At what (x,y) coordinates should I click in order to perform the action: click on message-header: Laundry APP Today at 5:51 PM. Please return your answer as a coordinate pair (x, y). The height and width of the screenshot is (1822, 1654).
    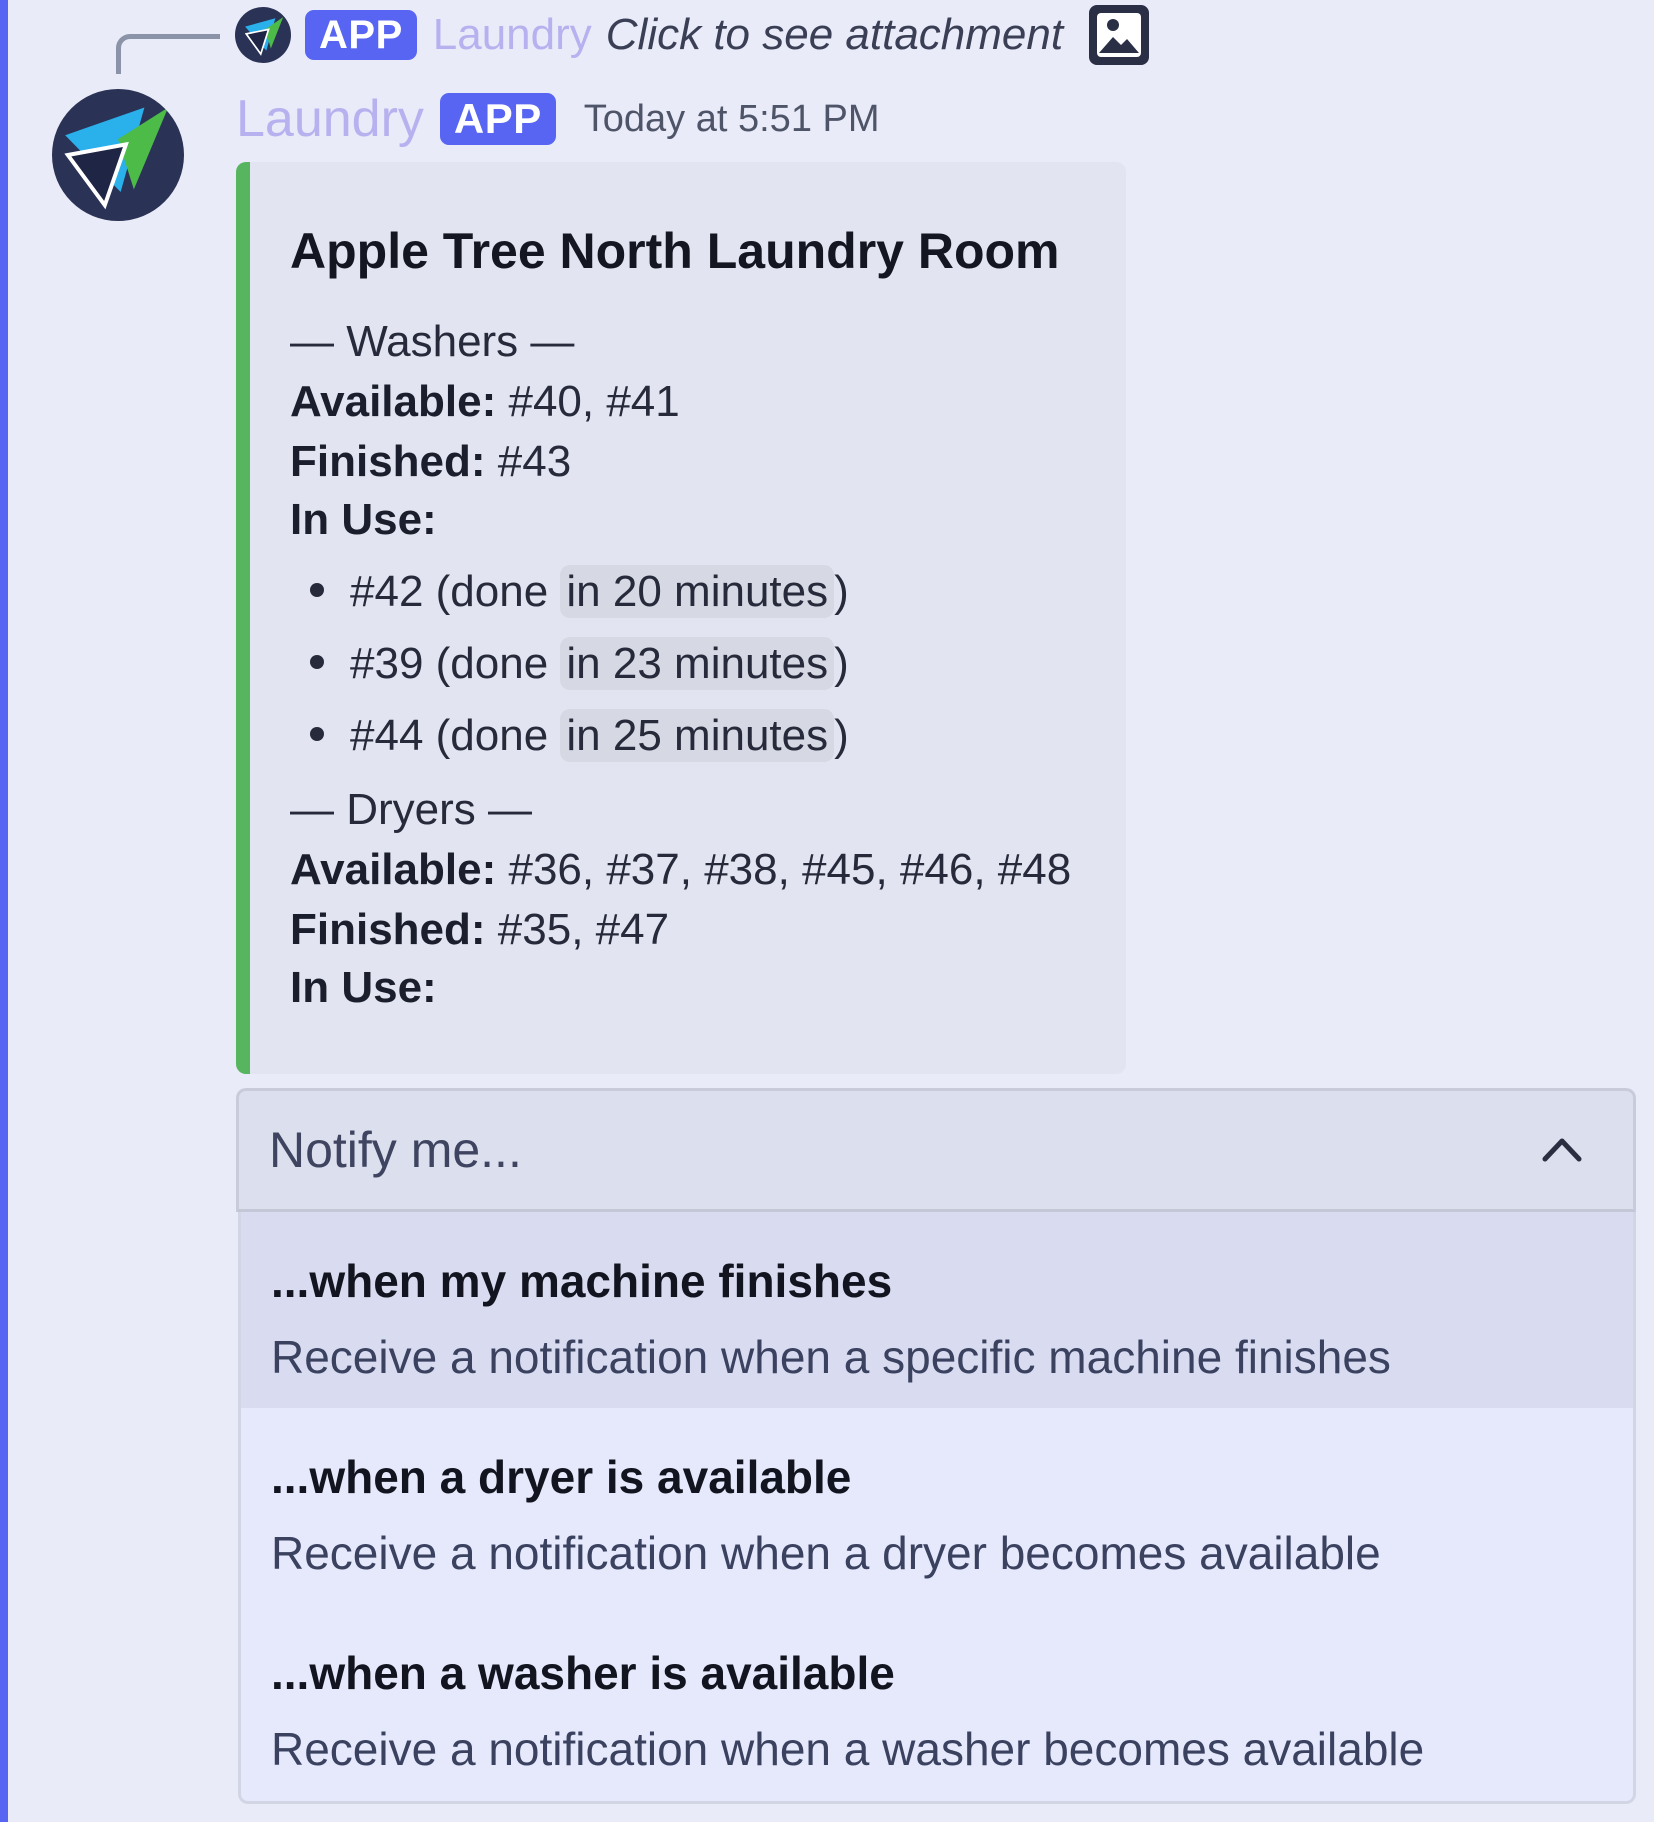
    Looking at the image, I should click on (558, 119).